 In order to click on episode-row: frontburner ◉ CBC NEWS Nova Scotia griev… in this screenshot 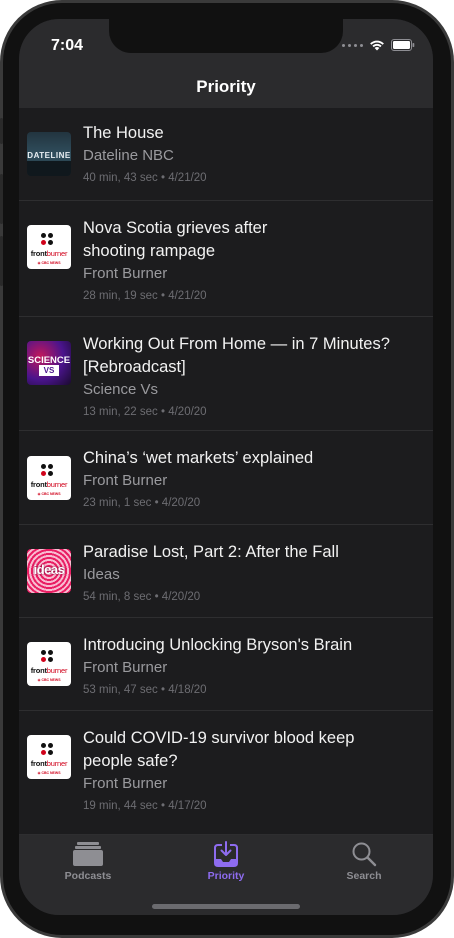, I will do `click(226, 259)`.